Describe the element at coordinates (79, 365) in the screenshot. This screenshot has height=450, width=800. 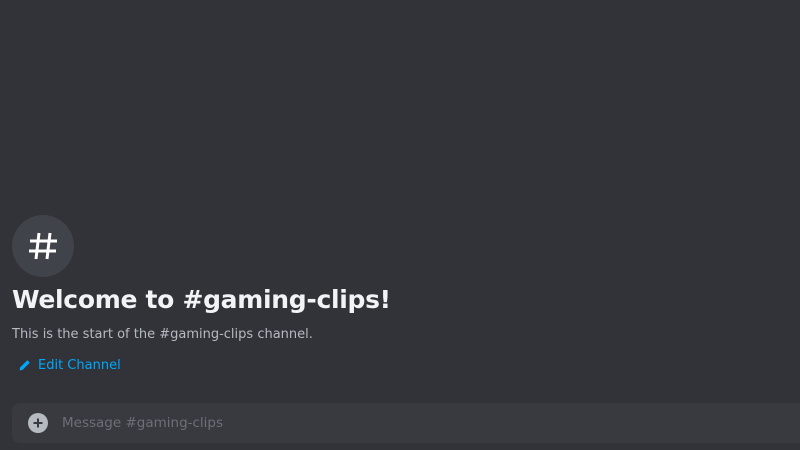
I see `edit-channel-label: Edit Channel` at that location.